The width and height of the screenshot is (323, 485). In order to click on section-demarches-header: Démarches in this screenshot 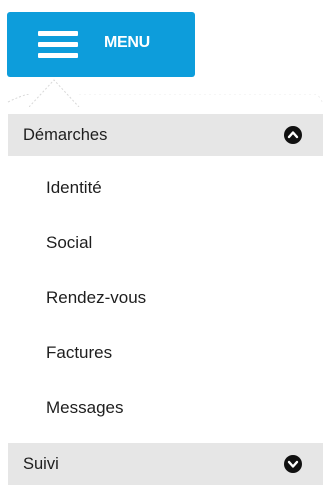, I will do `click(165, 135)`.